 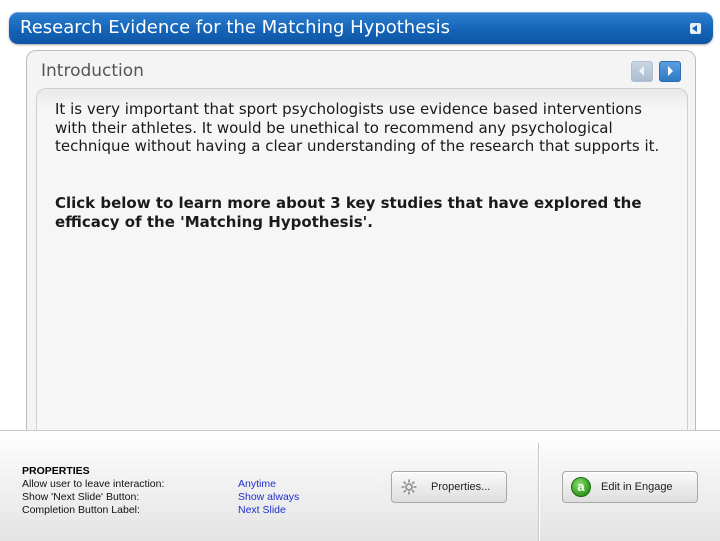 What do you see at coordinates (56, 471) in the screenshot?
I see `properties-title: PROPERTIES` at bounding box center [56, 471].